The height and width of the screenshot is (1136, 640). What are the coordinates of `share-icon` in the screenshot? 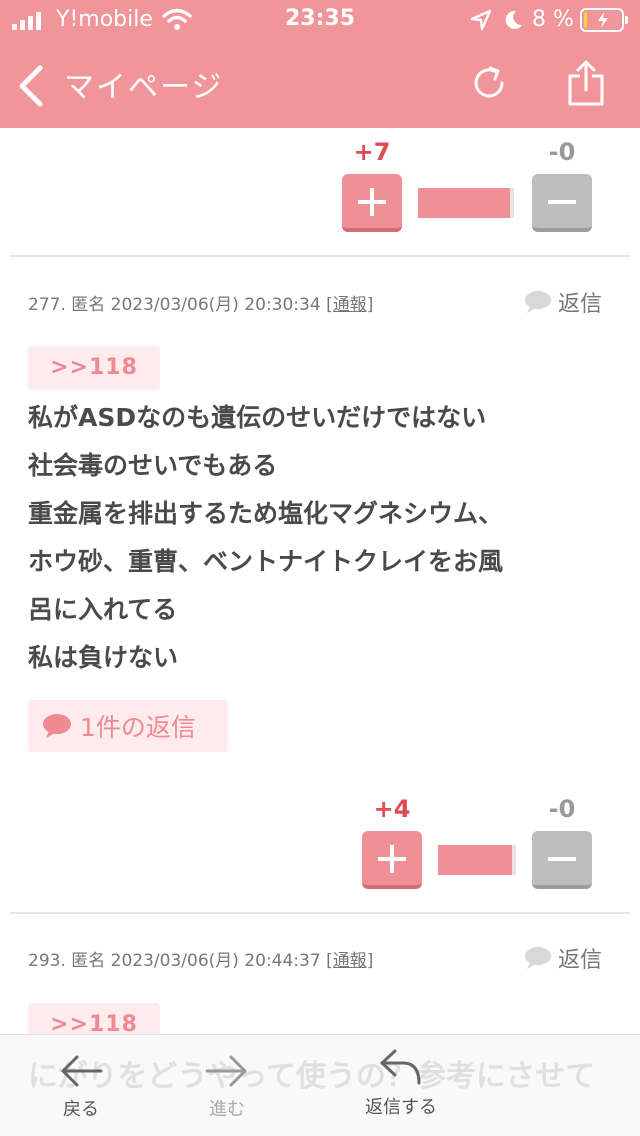 It's located at (586, 83).